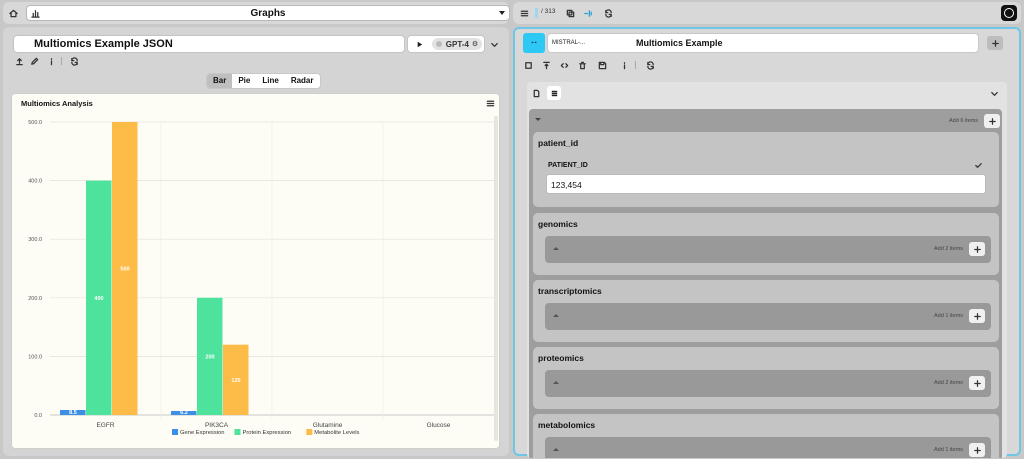 This screenshot has height=459, width=1024. I want to click on legend-label: Gene Expression, so click(202, 433).